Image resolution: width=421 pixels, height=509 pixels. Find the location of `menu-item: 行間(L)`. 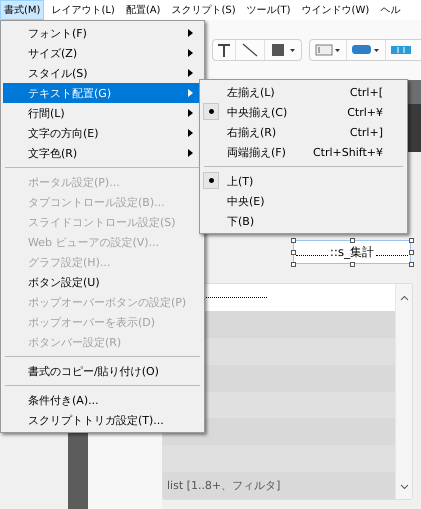

menu-item: 行間(L) is located at coordinates (102, 113).